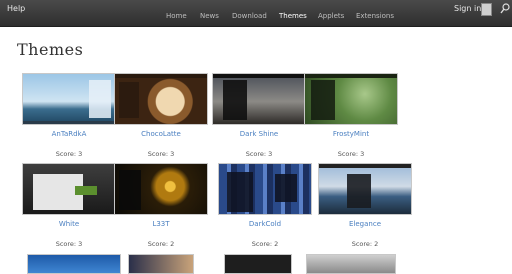 The width and height of the screenshot is (512, 274). I want to click on nav-extensions: Extensions, so click(375, 16).